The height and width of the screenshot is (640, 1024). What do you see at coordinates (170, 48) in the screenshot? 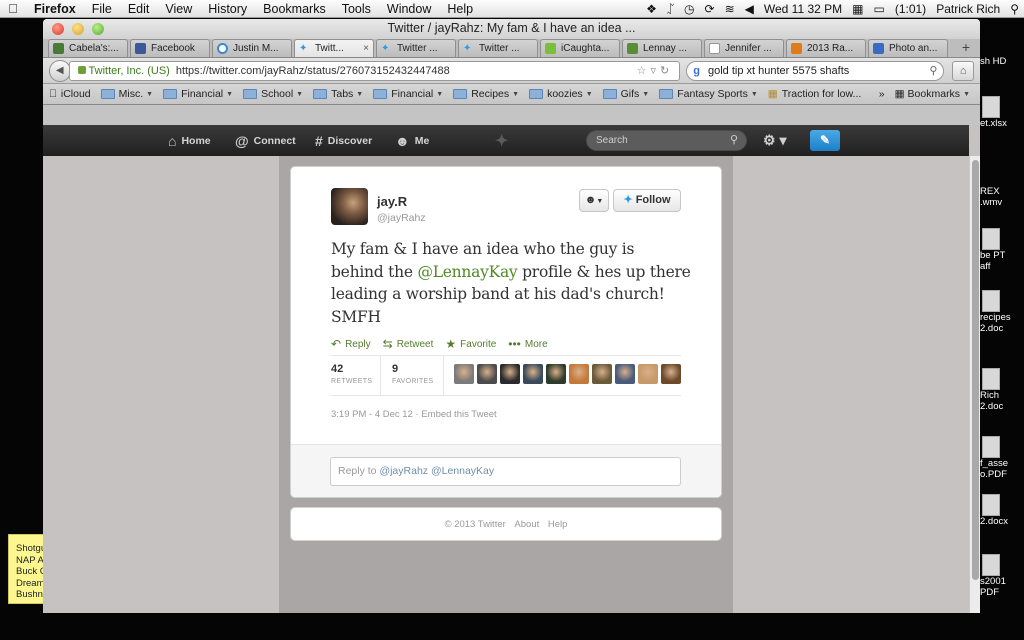
I see `tab-facebook: Facebook` at bounding box center [170, 48].